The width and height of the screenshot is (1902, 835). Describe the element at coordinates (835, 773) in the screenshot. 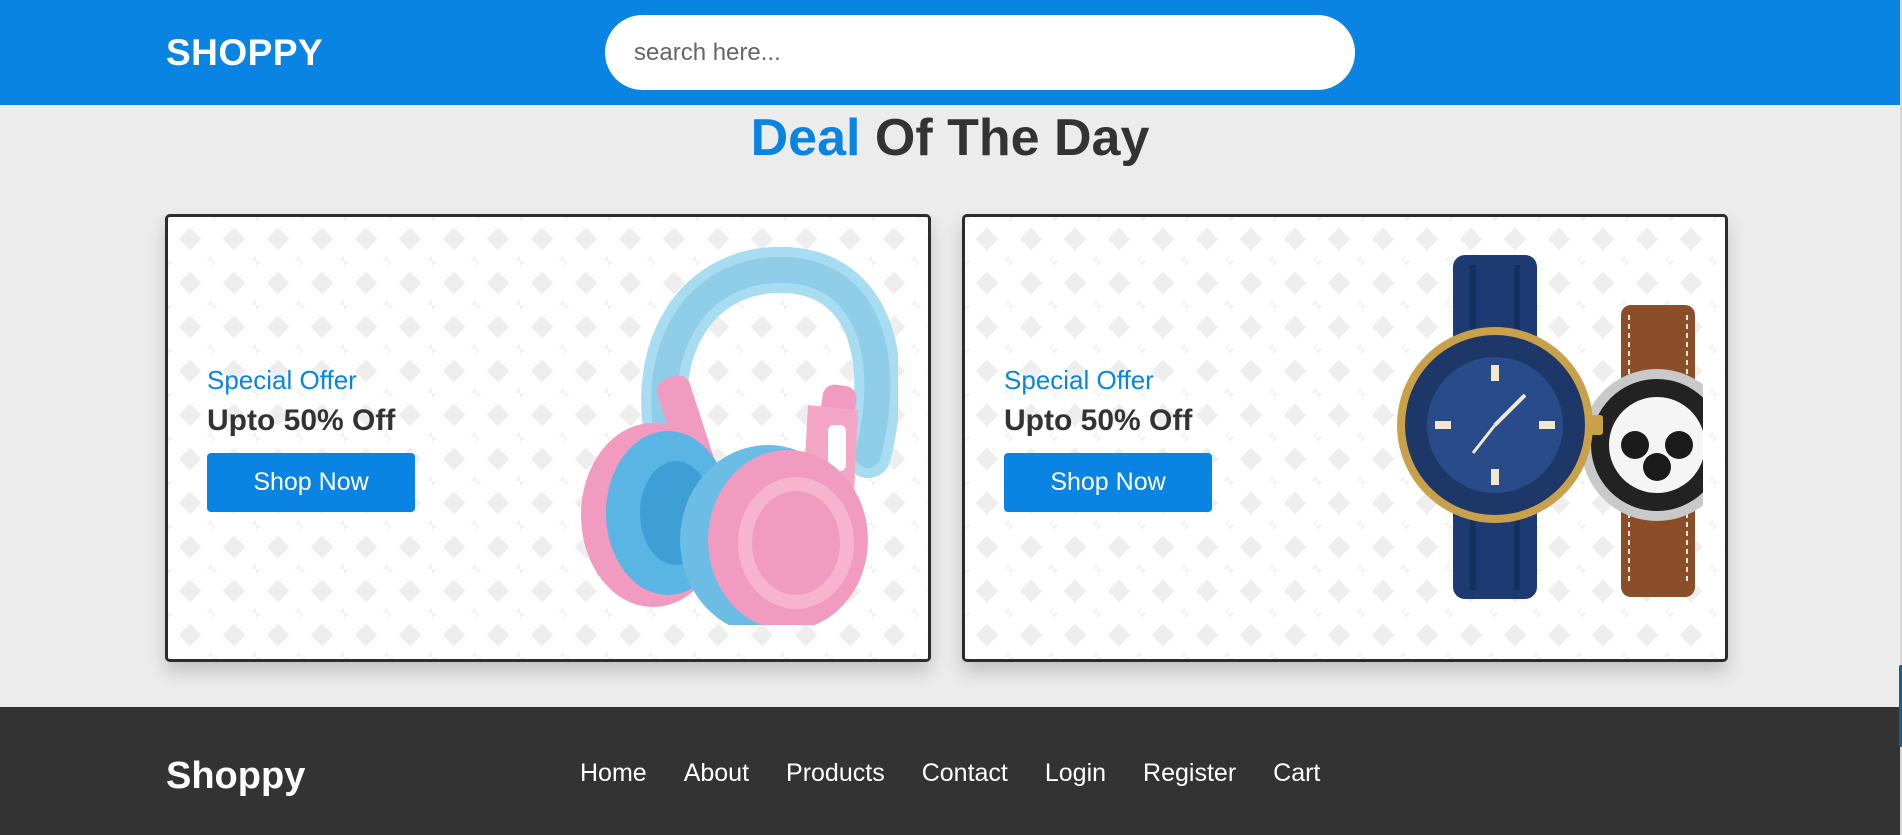

I see `footer-link-products: Products` at that location.